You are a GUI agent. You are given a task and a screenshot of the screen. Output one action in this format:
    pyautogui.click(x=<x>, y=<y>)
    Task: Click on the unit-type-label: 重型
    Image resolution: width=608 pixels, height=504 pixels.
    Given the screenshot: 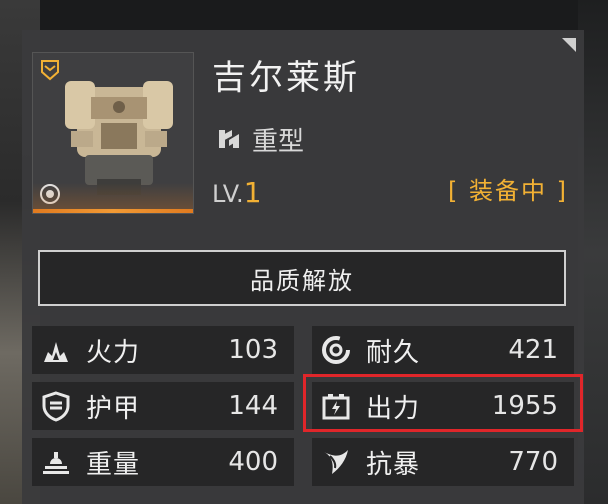 What is the action you would take?
    pyautogui.click(x=278, y=141)
    